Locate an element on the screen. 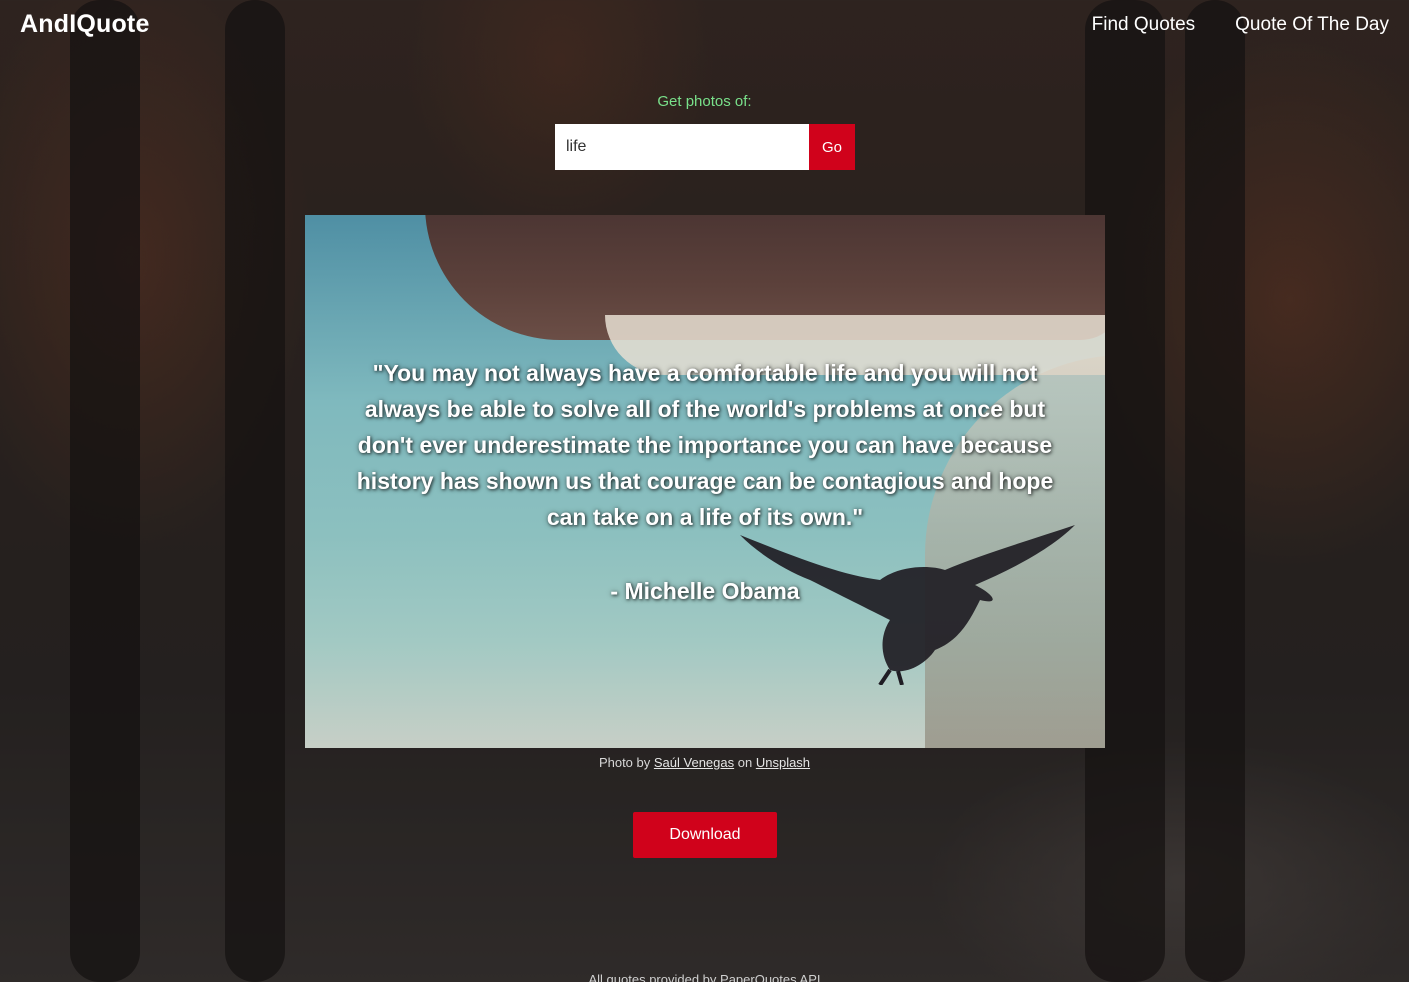 This screenshot has width=1409, height=982. search-label: Get photos of: is located at coordinates (704, 101).